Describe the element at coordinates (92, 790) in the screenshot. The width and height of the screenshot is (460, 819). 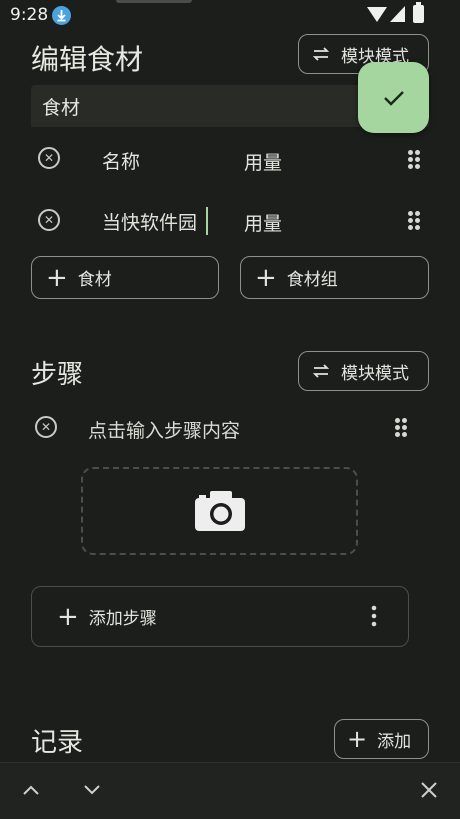
I see `chevron-down-icon` at that location.